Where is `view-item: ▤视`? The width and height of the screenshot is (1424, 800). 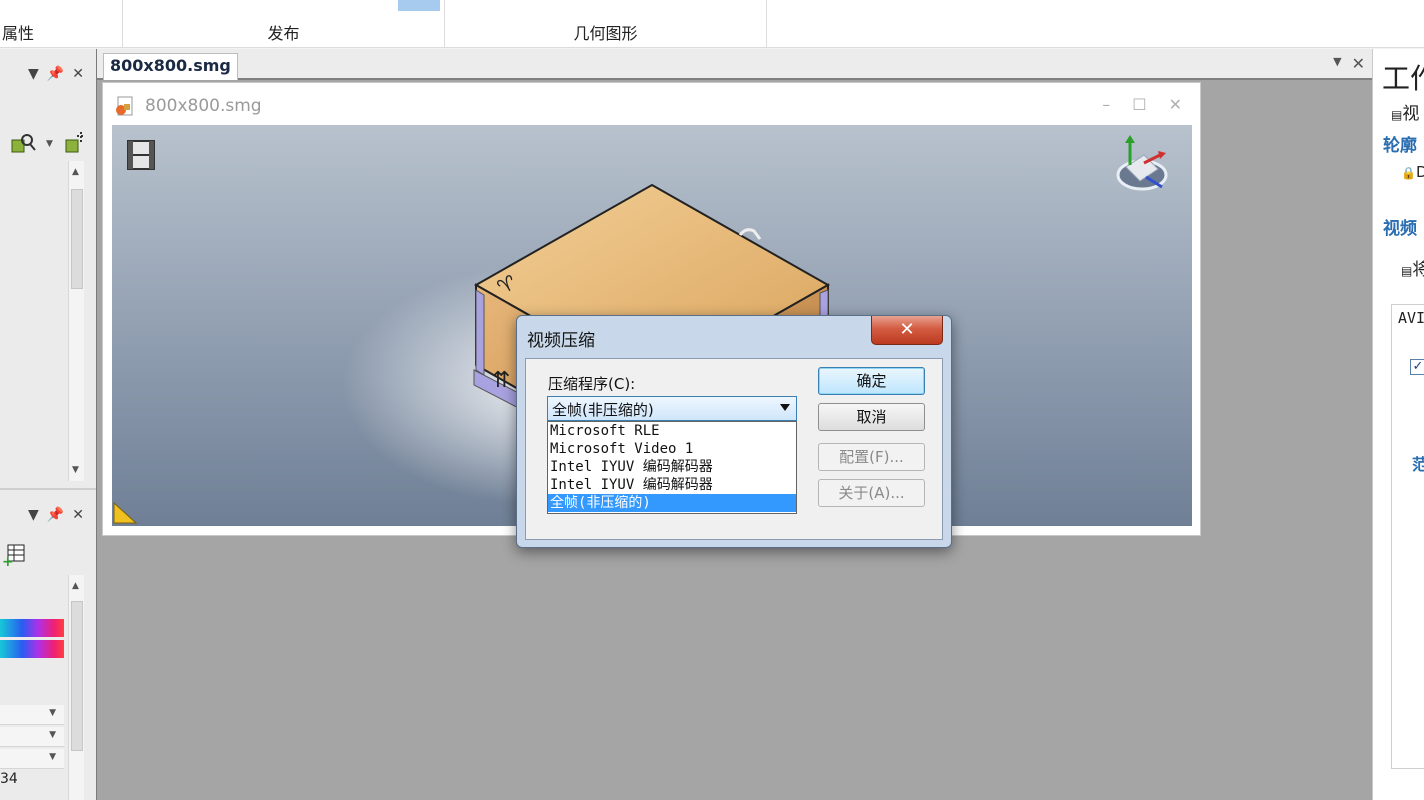 view-item: ▤视 is located at coordinates (1405, 111).